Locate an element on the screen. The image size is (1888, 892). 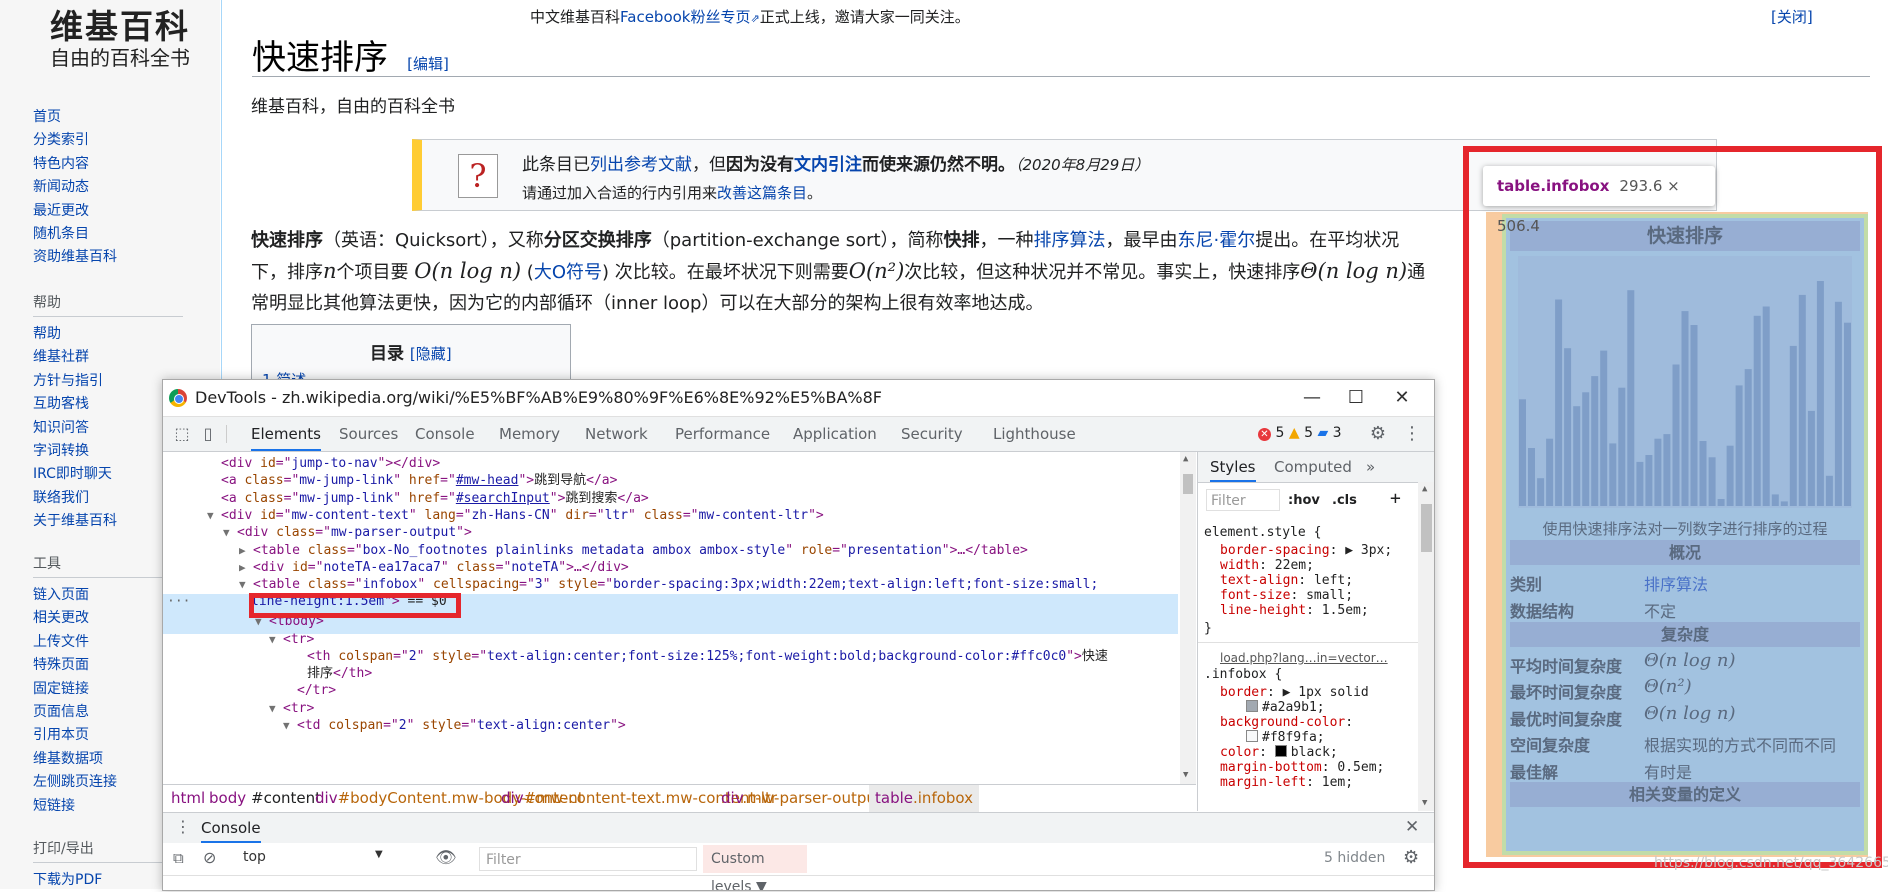
clear-console-icon: ⊘ is located at coordinates (209, 857).